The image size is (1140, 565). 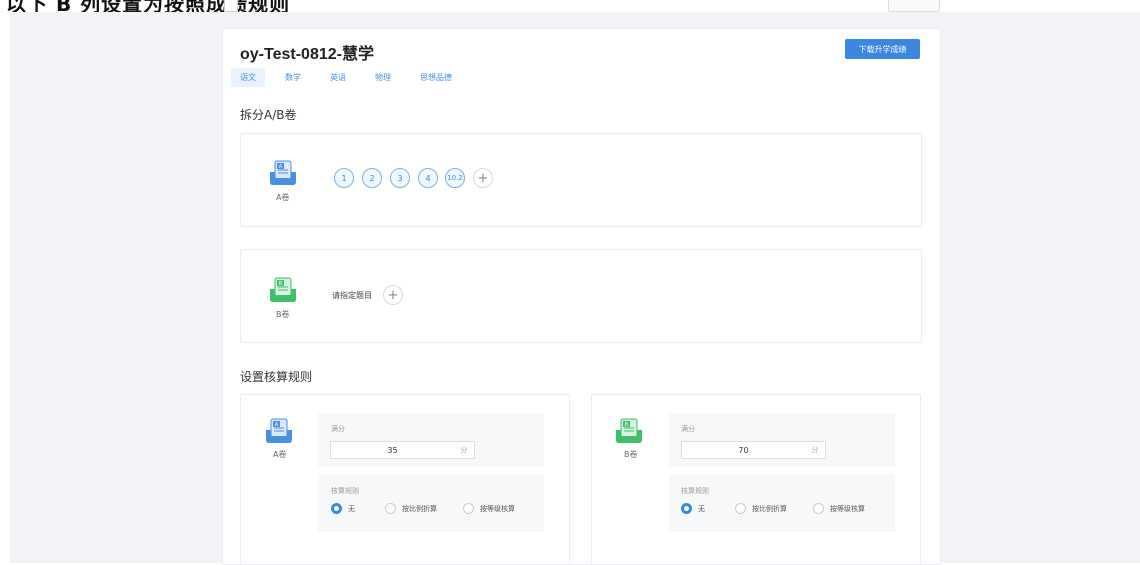 I want to click on full-score-unit-a: 分, so click(x=464, y=450).